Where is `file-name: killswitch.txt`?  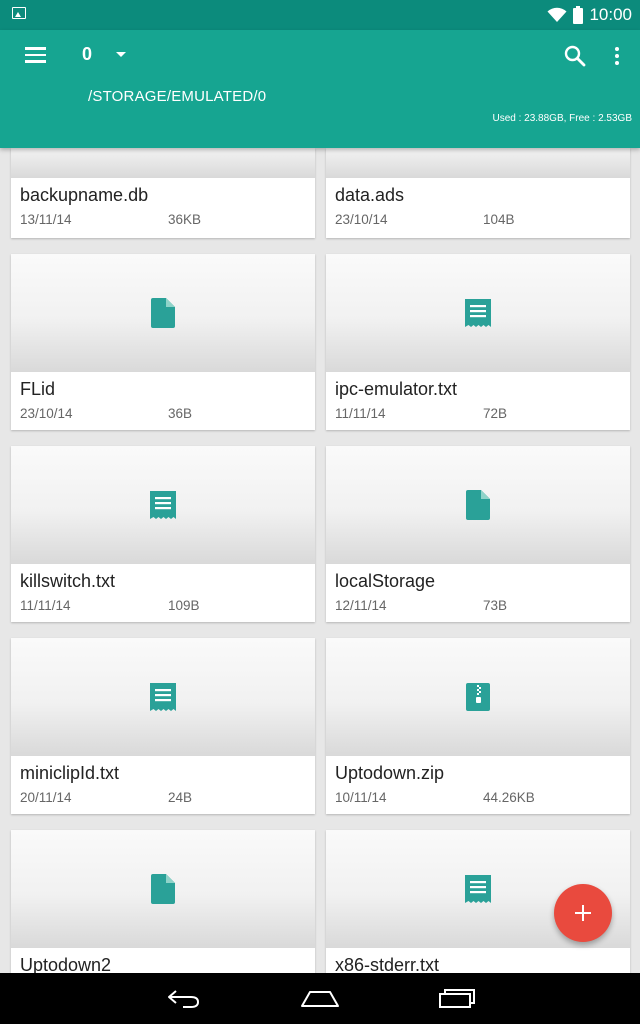
file-name: killswitch.txt is located at coordinates (68, 581).